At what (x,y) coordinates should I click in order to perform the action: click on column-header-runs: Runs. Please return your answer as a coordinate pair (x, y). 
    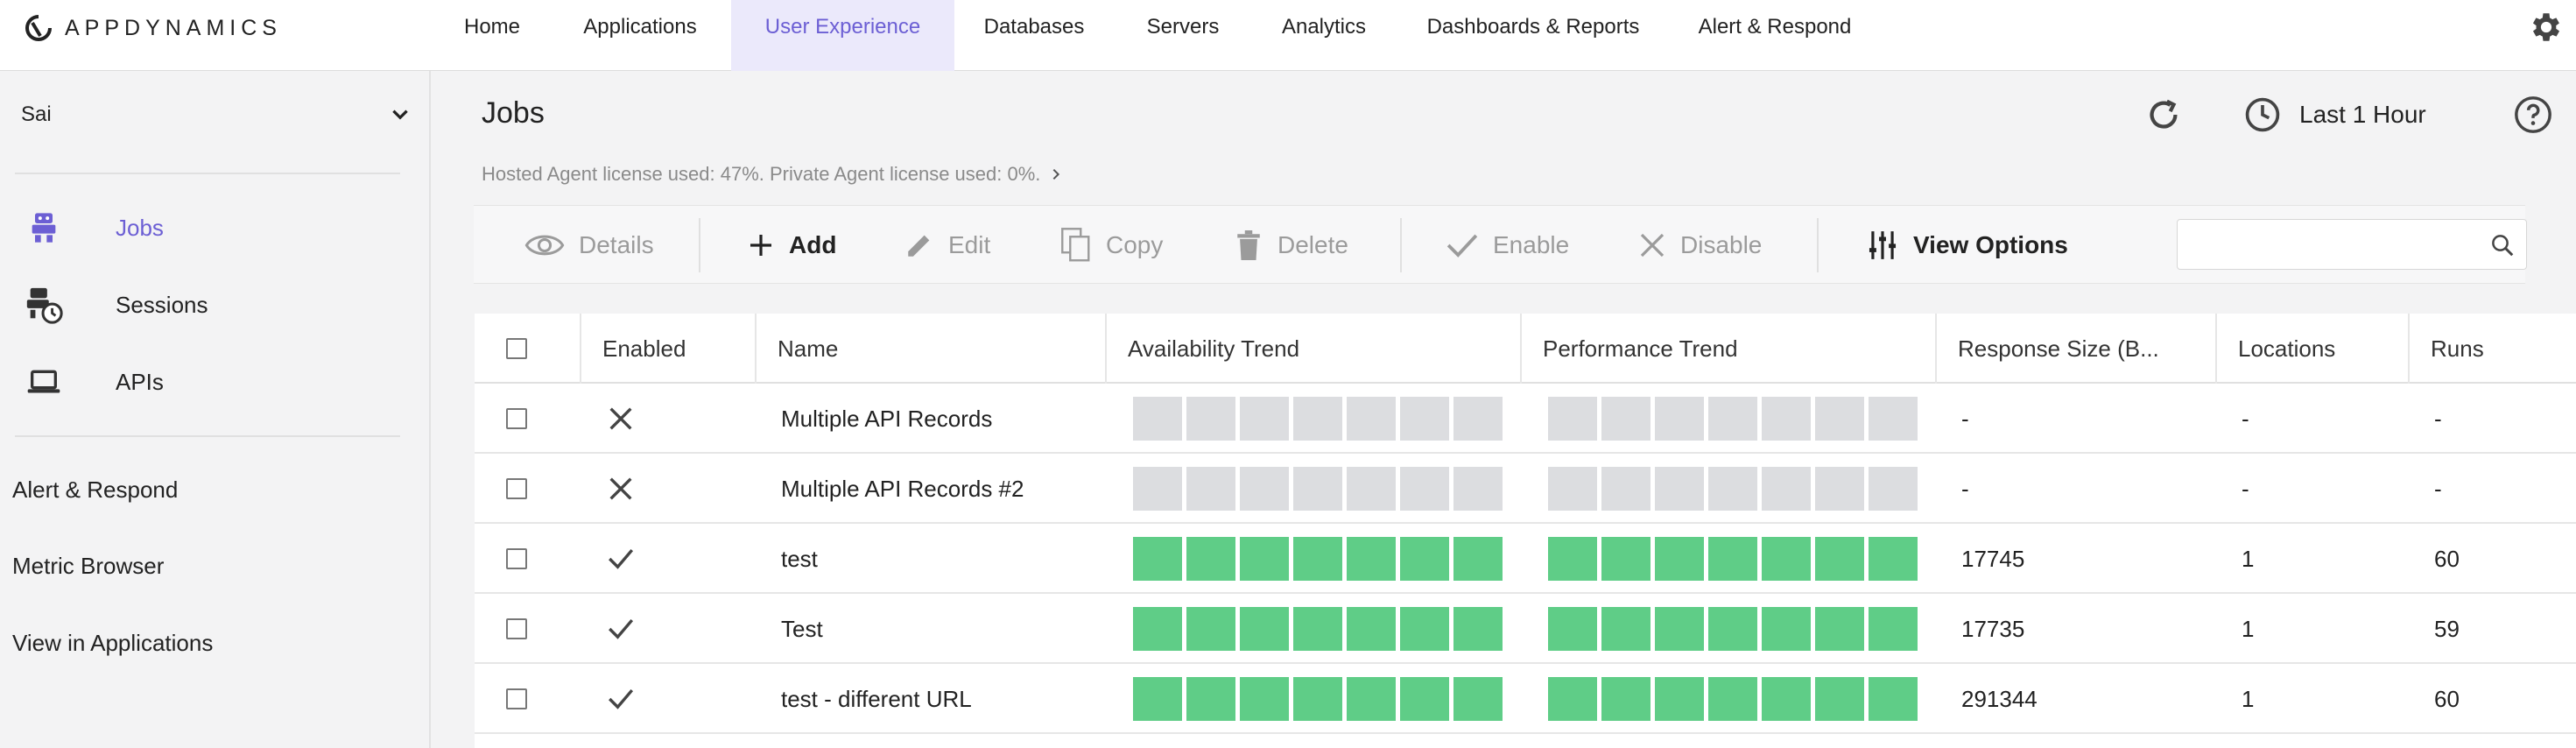
    Looking at the image, I should click on (2492, 349).